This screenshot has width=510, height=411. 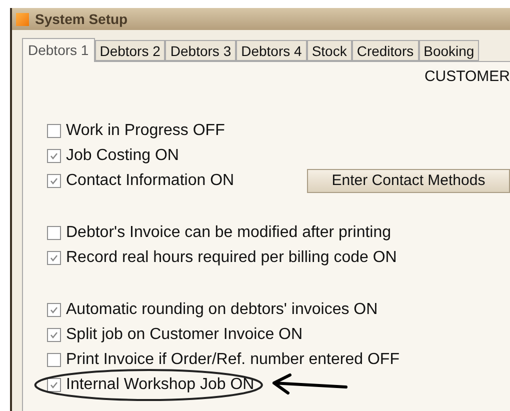 I want to click on checkbox-label: Work in Progress OFF, so click(x=145, y=130).